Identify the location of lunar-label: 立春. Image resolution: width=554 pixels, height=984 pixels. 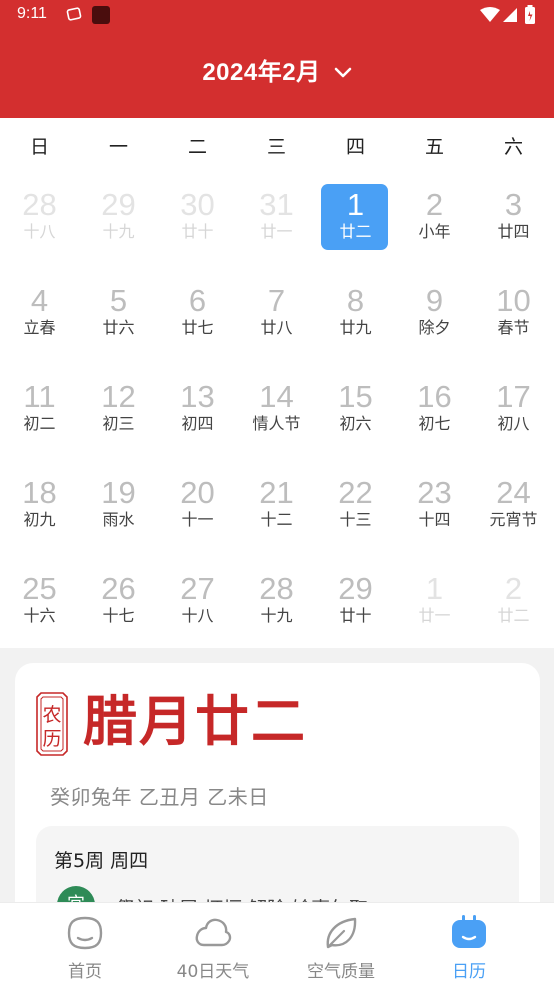
(39, 327).